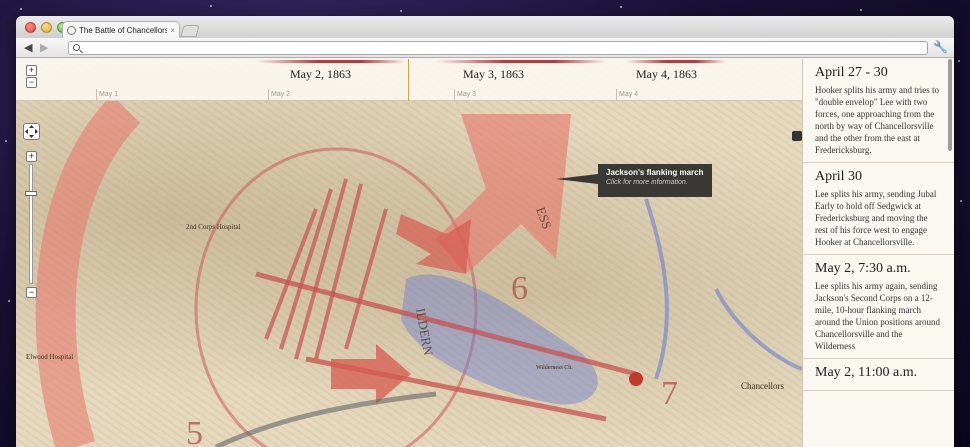 This screenshot has width=970, height=447. Describe the element at coordinates (762, 386) in the screenshot. I see `svg-text: Chancellors` at that location.